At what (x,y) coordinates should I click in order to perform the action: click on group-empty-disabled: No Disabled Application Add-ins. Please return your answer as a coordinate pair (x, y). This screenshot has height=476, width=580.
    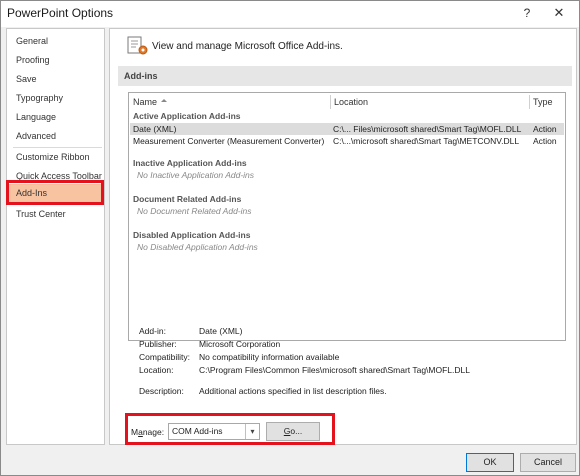
    Looking at the image, I should click on (197, 247).